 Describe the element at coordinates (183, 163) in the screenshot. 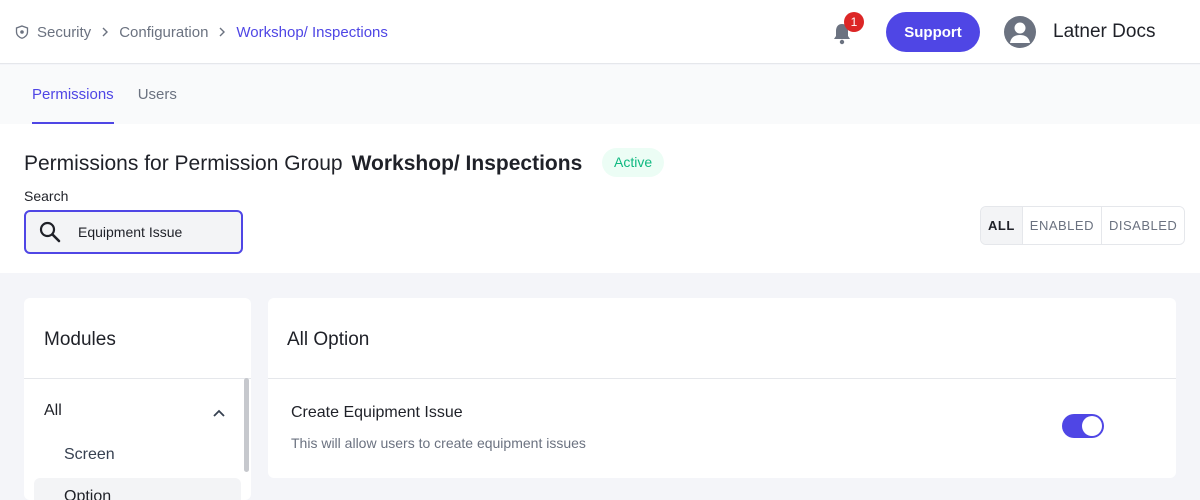

I see `page-title-prefix: Permissions for Permission Group` at that location.